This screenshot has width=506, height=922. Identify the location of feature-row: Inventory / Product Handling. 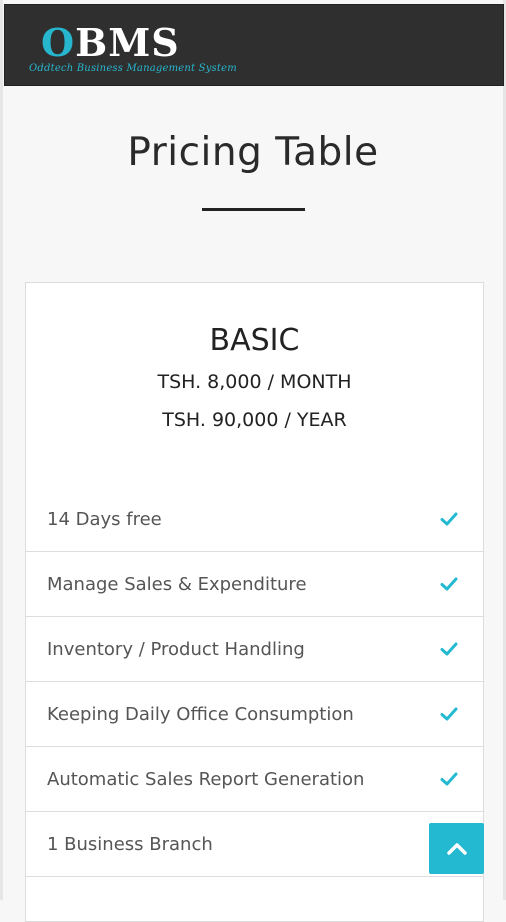
(254, 649).